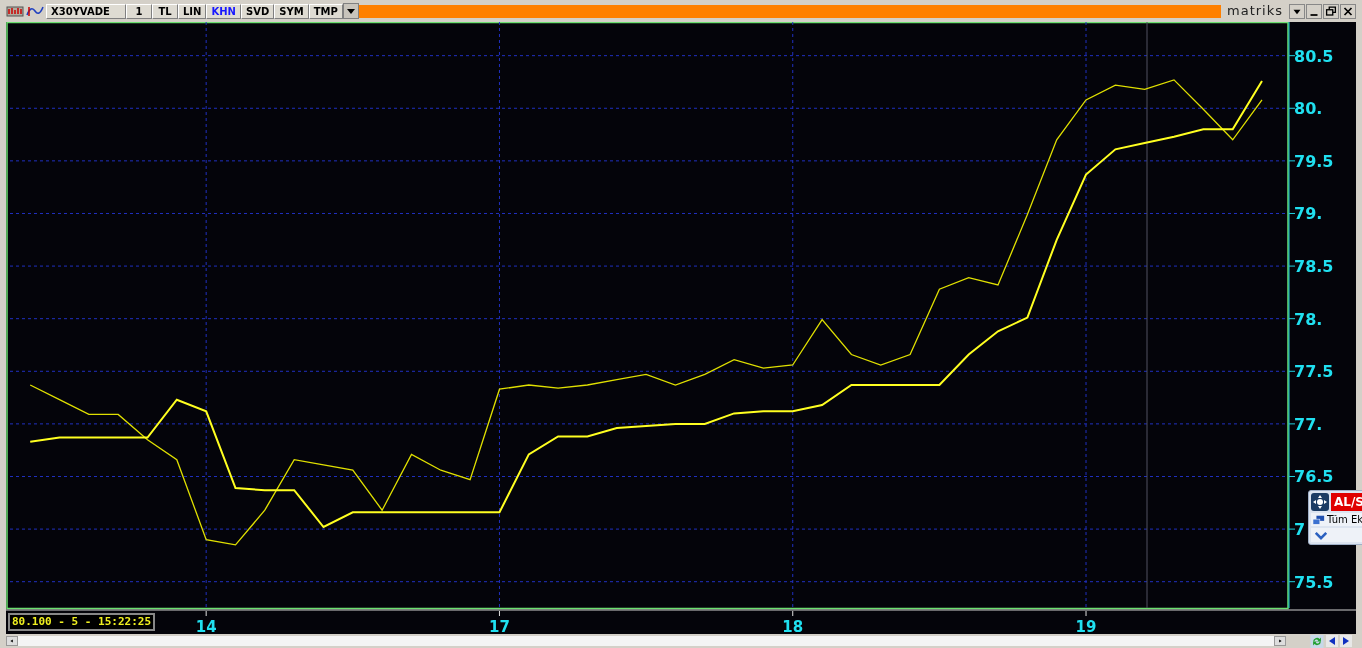  What do you see at coordinates (291, 11) in the screenshot?
I see `toolbar-button: SYM` at bounding box center [291, 11].